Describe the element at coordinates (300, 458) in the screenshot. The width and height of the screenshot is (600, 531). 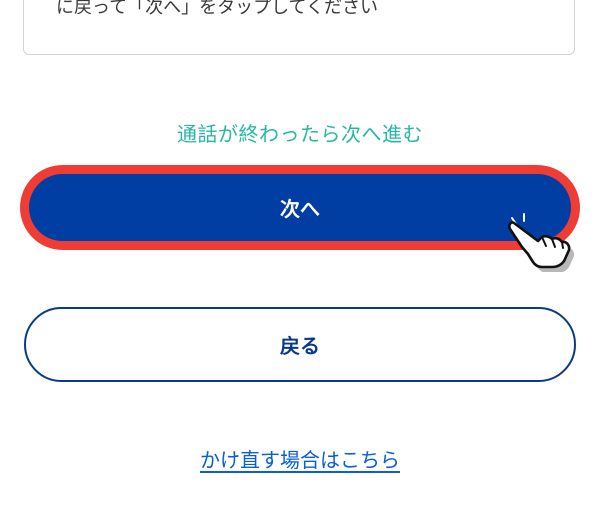
I see `redial-link: かけ直す場合はこちら` at that location.